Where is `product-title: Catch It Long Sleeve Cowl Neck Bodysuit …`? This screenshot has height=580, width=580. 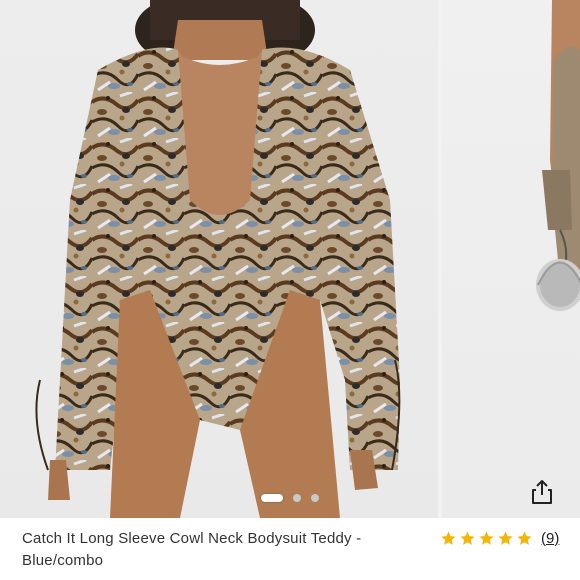
product-title: Catch It Long Sleeve Cowl Neck Bodysuit … is located at coordinates (192, 549).